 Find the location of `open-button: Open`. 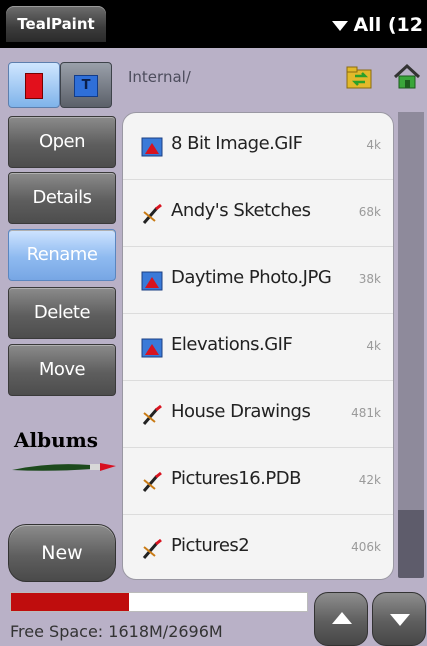

open-button: Open is located at coordinates (62, 142).